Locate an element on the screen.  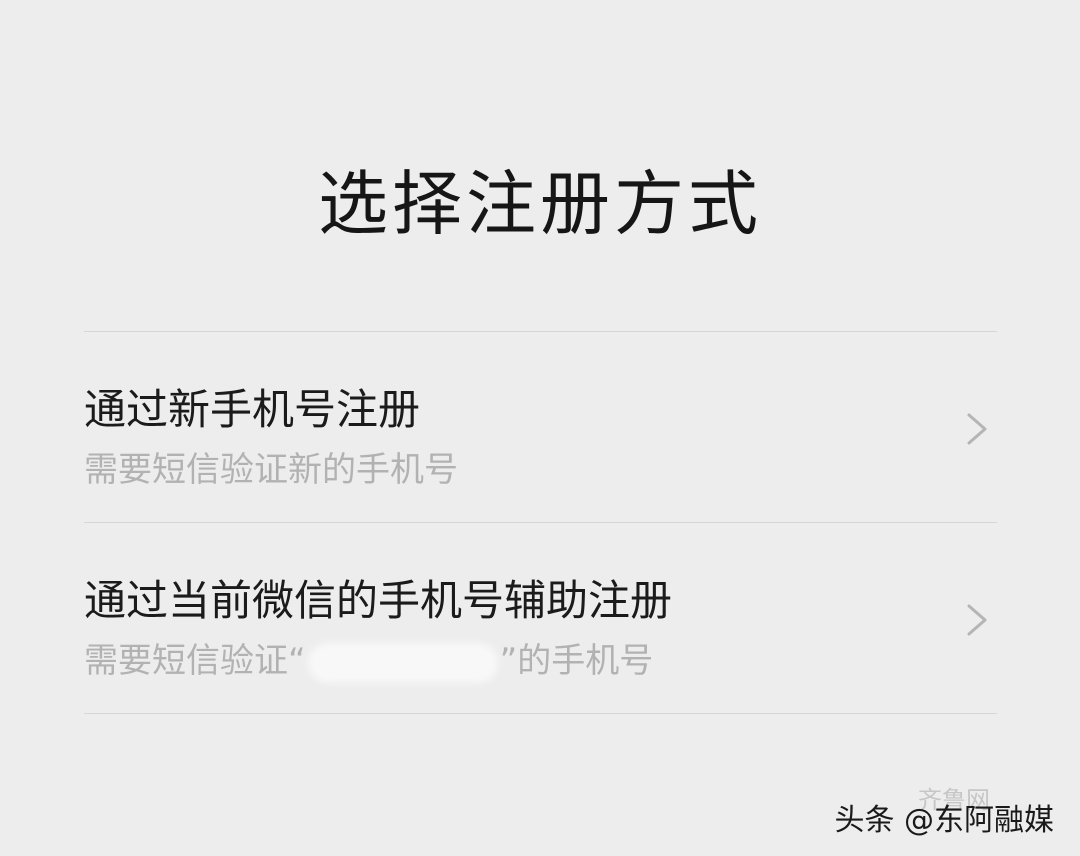
page-title: 选择注册方式 is located at coordinates (540, 204).